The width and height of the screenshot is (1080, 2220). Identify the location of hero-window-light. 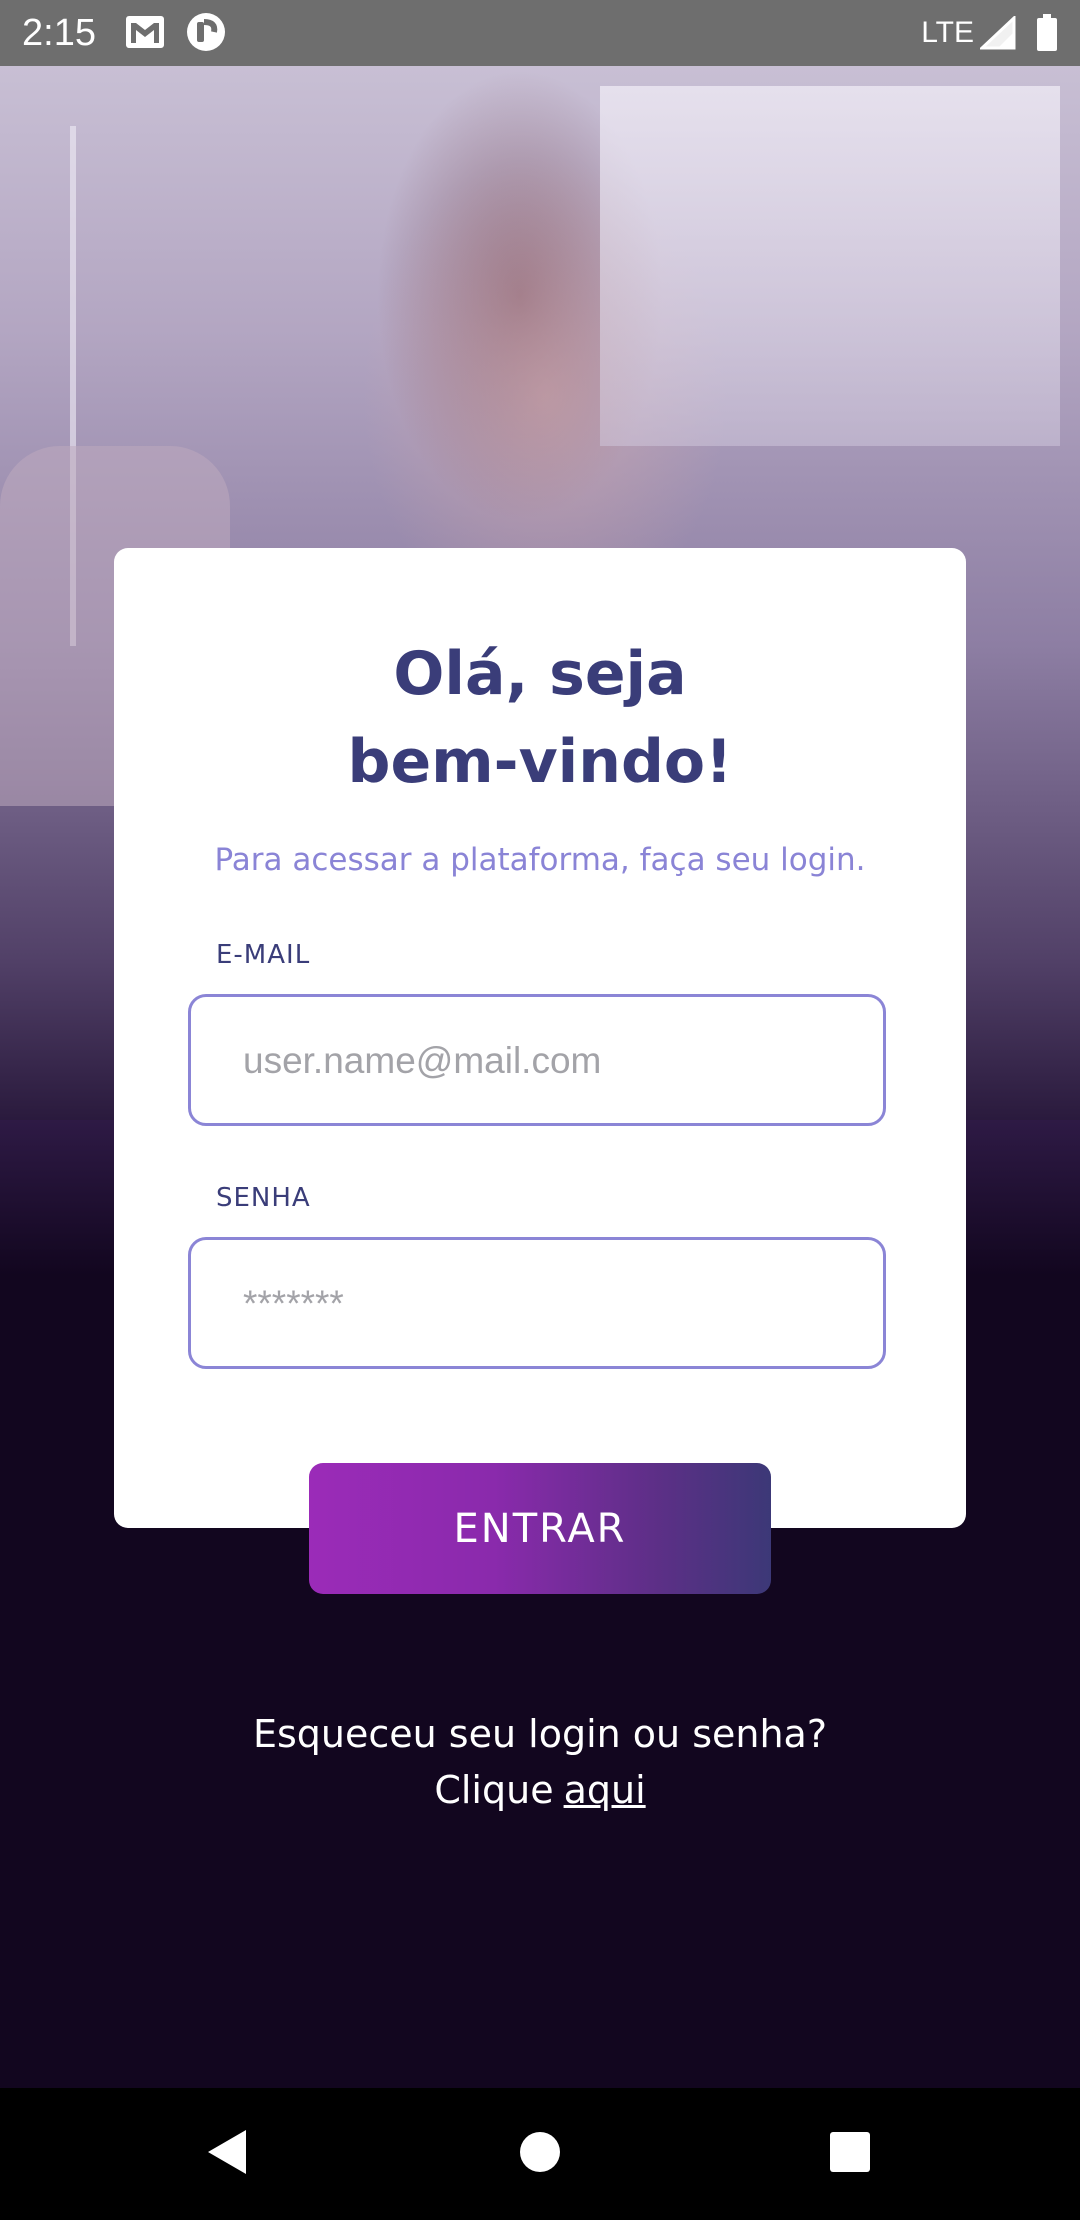
(830, 266).